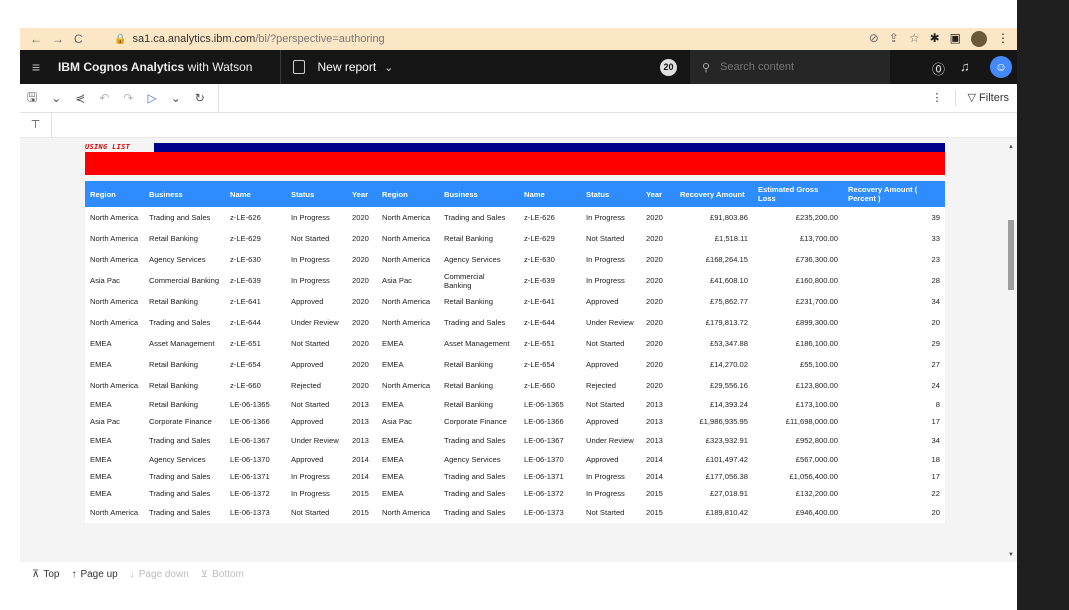  What do you see at coordinates (222, 574) in the screenshot?
I see `bottom-button: ⊻ Bottom` at bounding box center [222, 574].